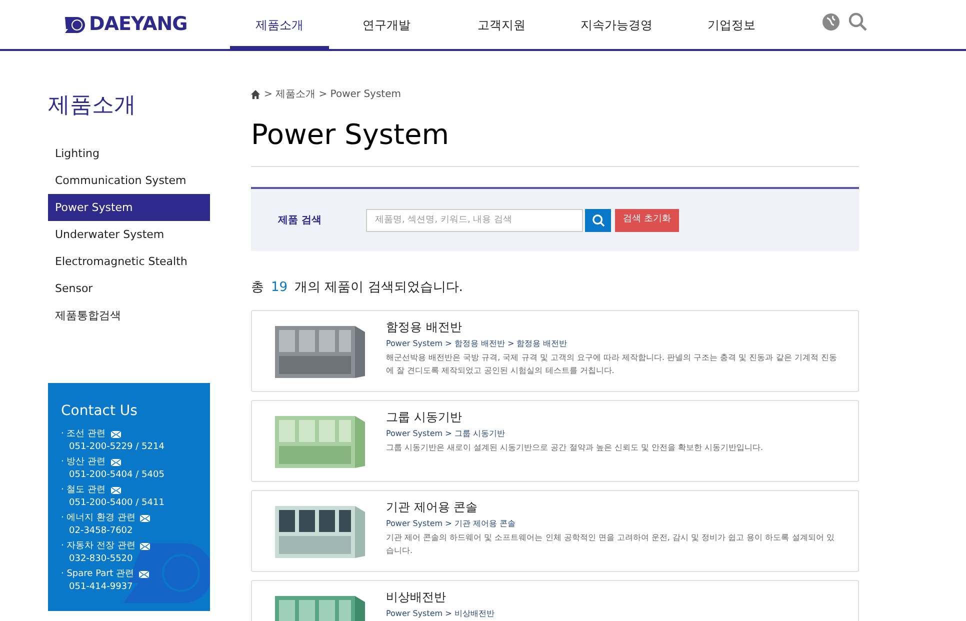 The image size is (966, 621). I want to click on nav-tab: 고객지원, so click(501, 24).